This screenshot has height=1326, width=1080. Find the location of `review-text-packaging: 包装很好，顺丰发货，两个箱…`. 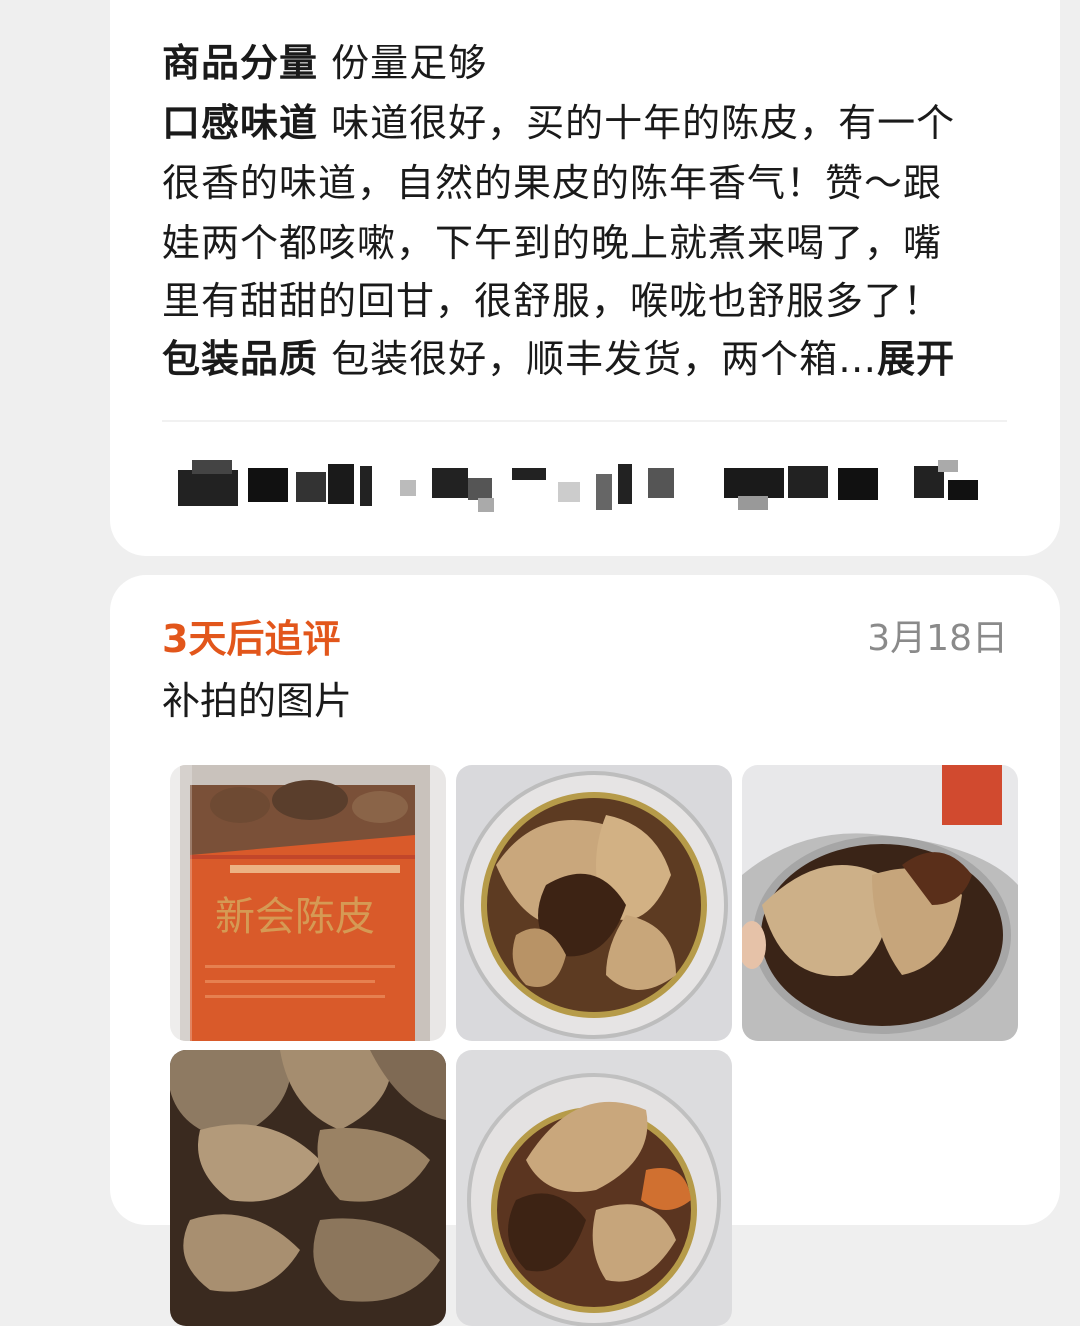

review-text-packaging: 包装很好，顺丰发货，两个箱… is located at coordinates (604, 359).